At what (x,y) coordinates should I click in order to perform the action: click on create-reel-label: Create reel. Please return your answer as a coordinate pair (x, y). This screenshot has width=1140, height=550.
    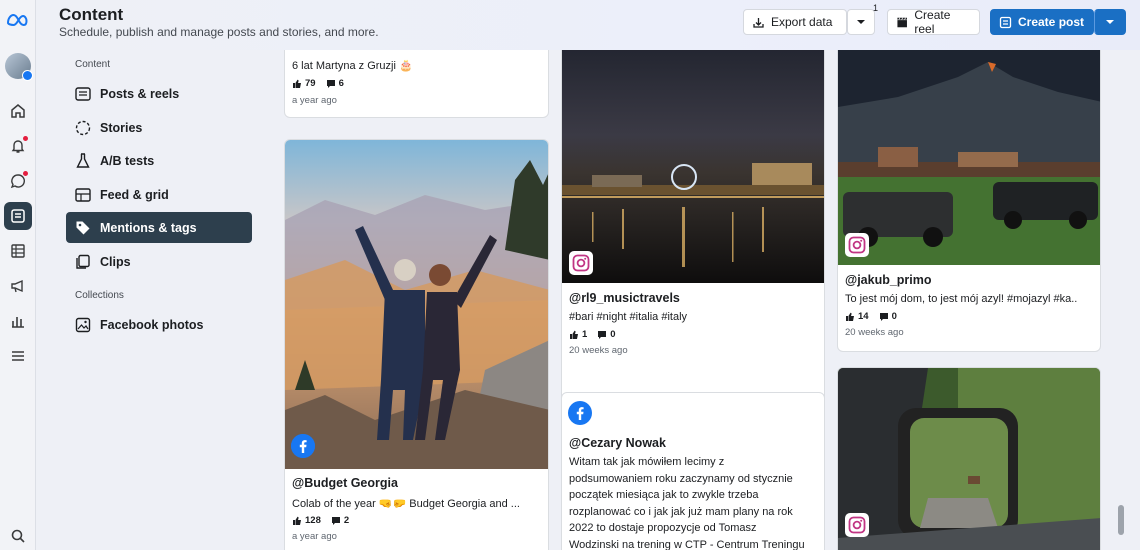
    Looking at the image, I should click on (932, 22).